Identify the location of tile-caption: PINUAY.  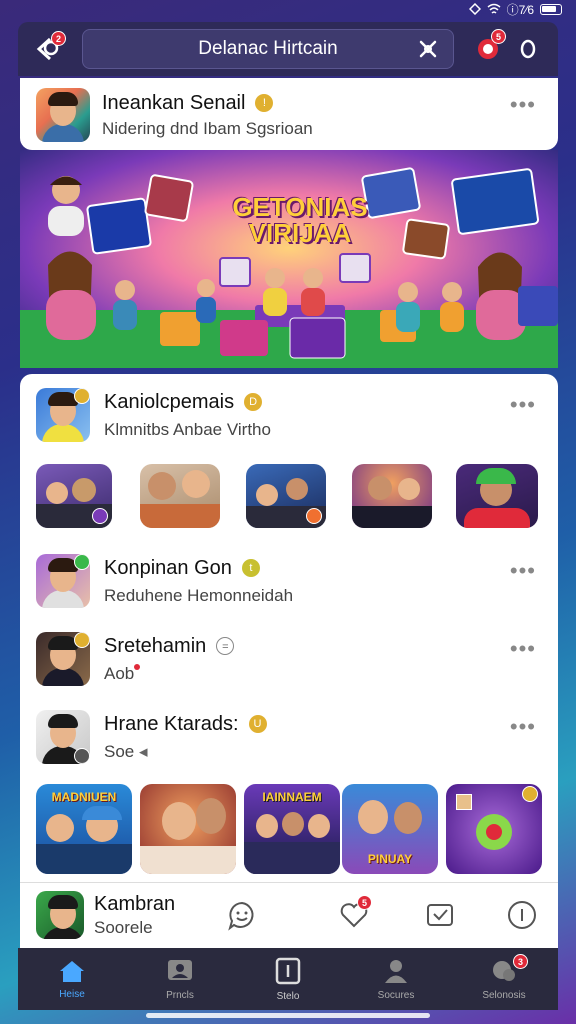
(390, 859).